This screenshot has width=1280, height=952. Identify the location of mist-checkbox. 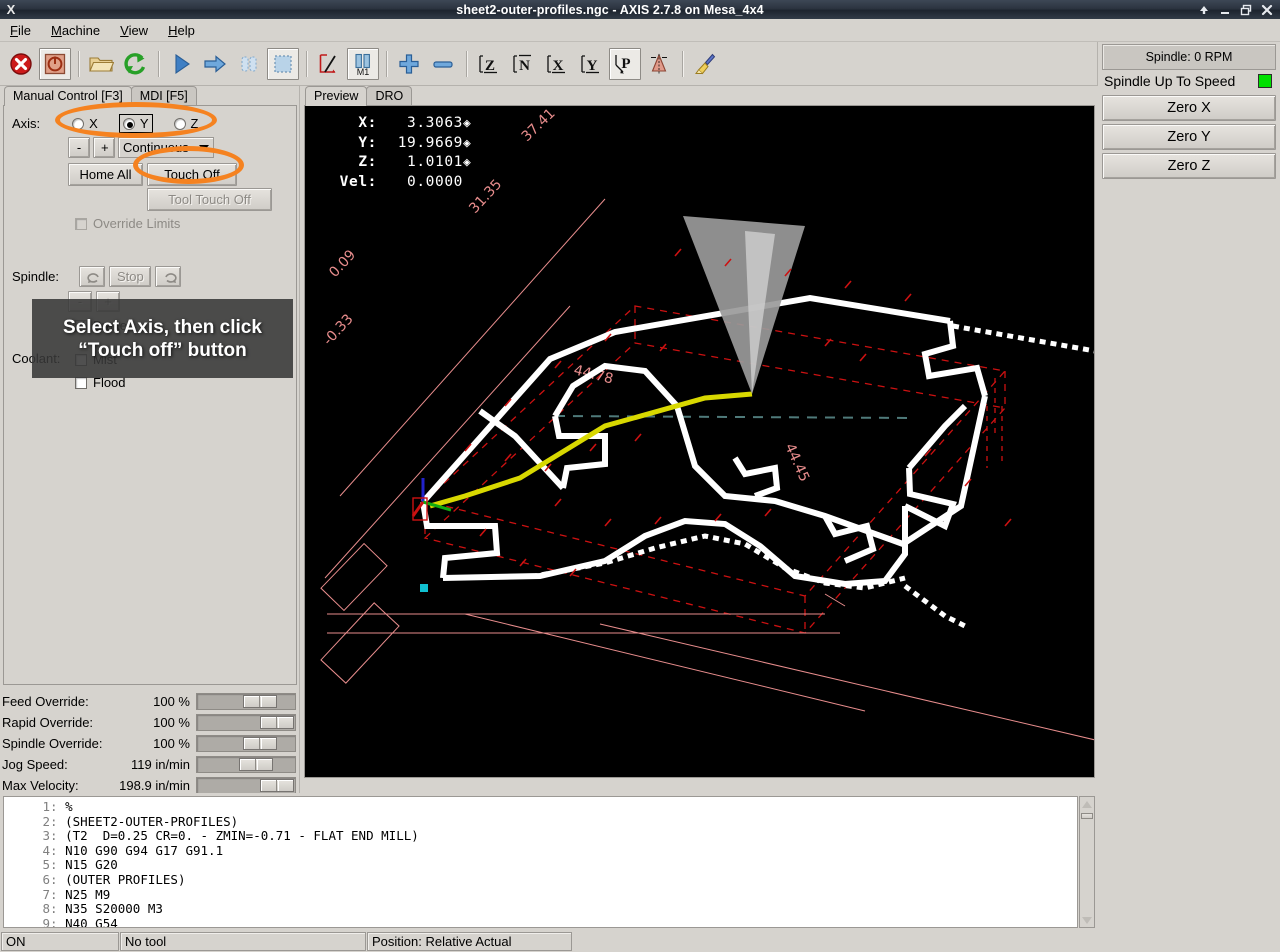
(81, 359).